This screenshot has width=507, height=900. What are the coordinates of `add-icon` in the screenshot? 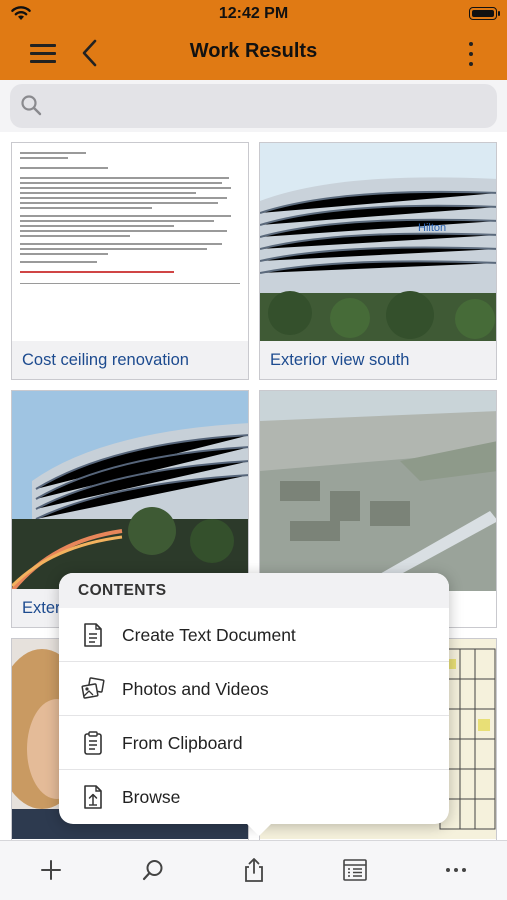 It's located at (51, 870).